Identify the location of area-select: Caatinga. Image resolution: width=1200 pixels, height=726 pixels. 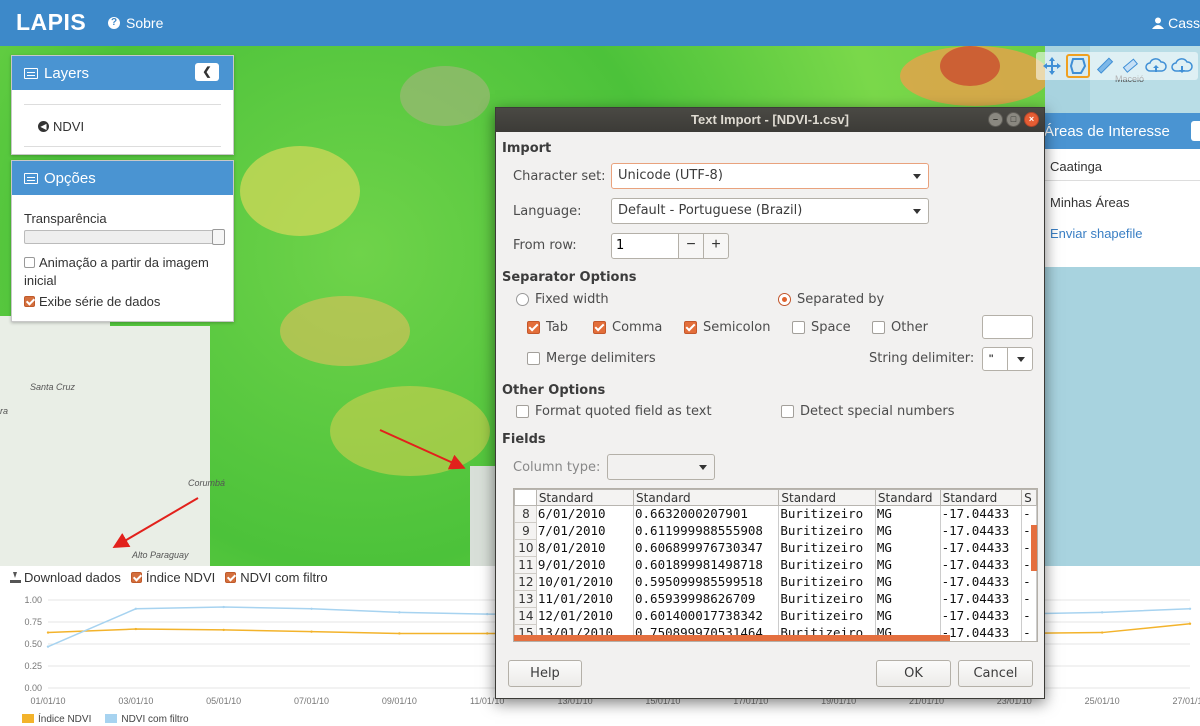
(1120, 167).